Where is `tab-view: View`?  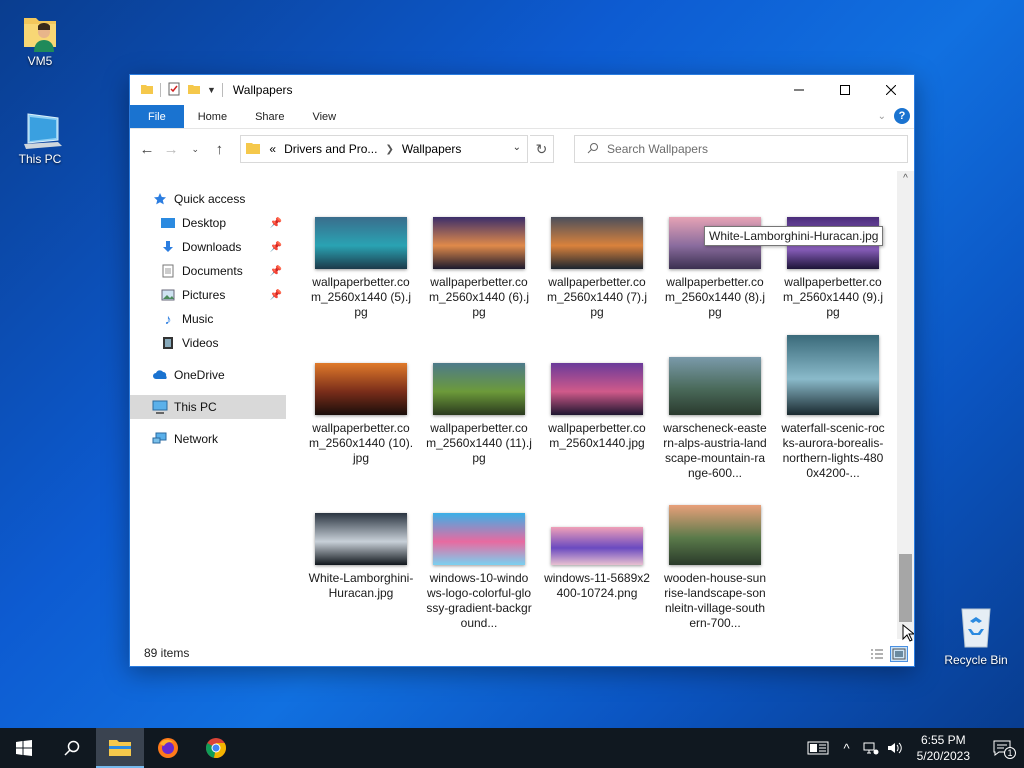
tab-view: View is located at coordinates (324, 116).